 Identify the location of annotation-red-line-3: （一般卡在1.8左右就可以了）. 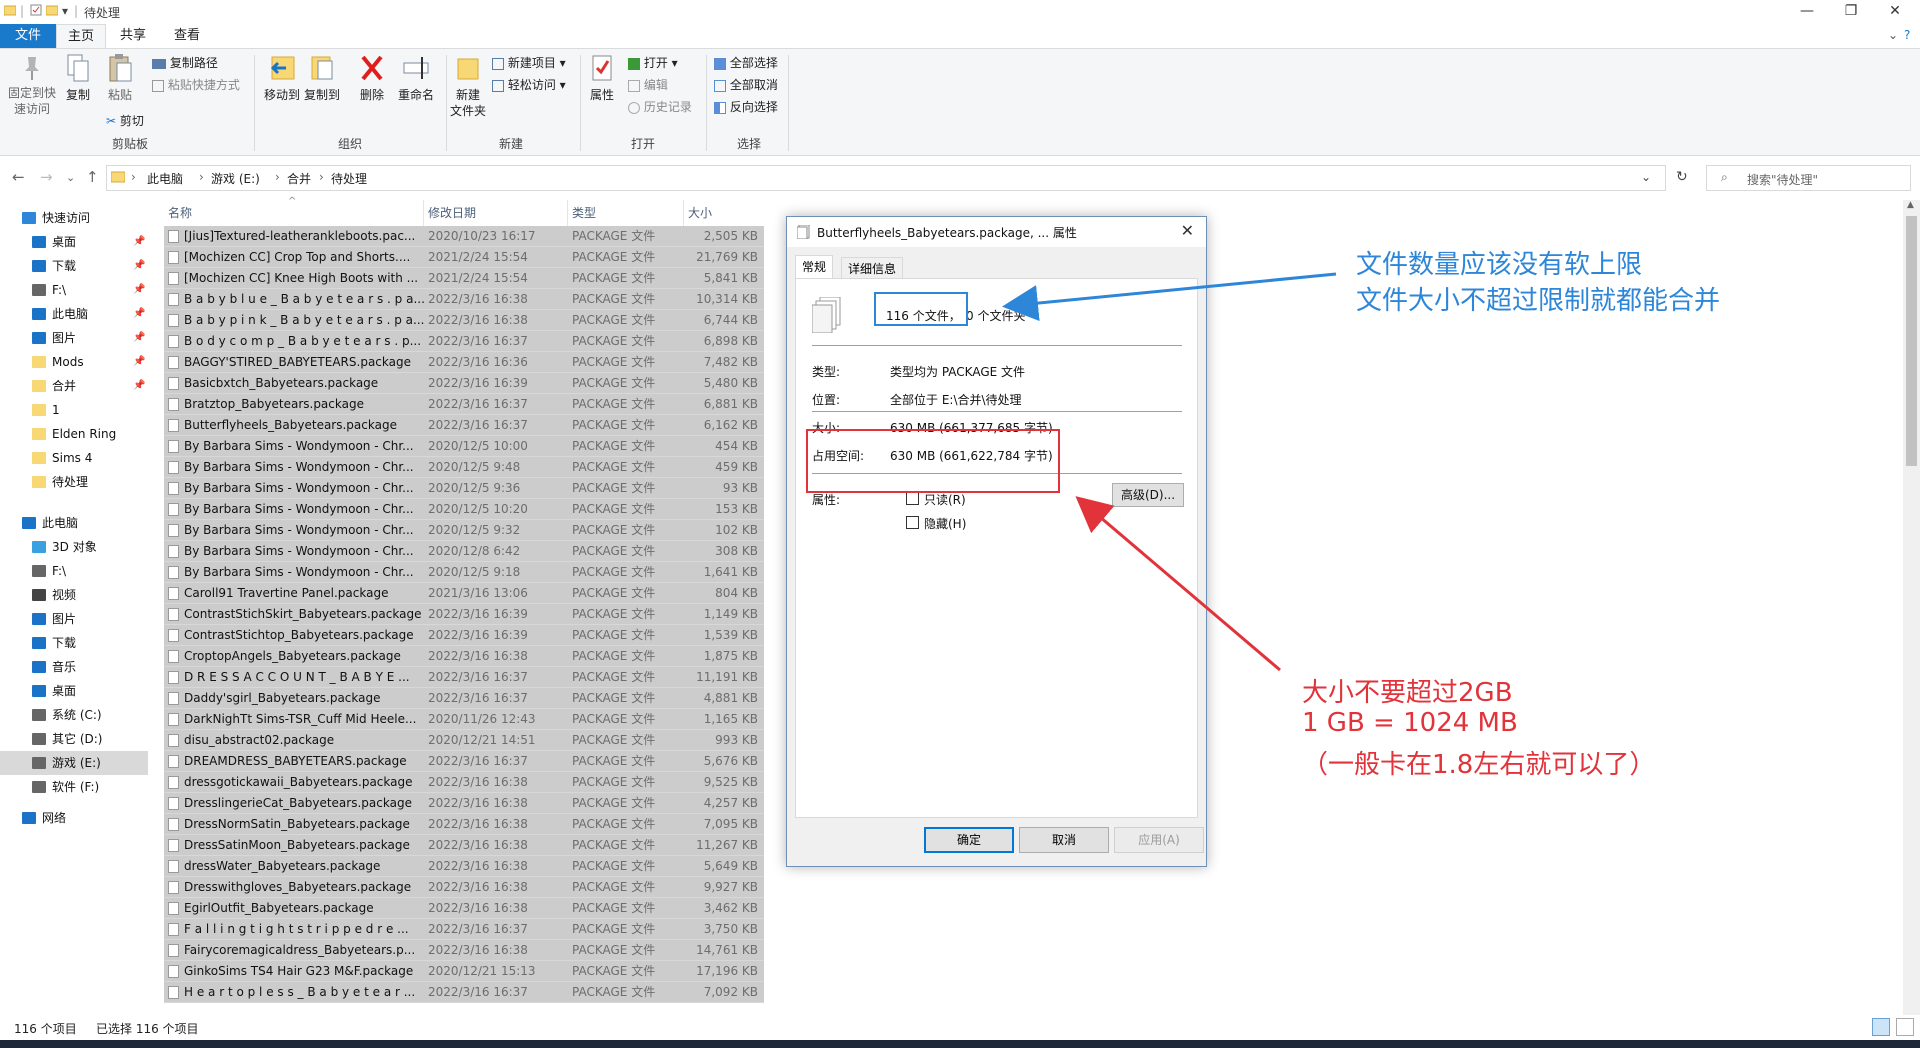
(1479, 765).